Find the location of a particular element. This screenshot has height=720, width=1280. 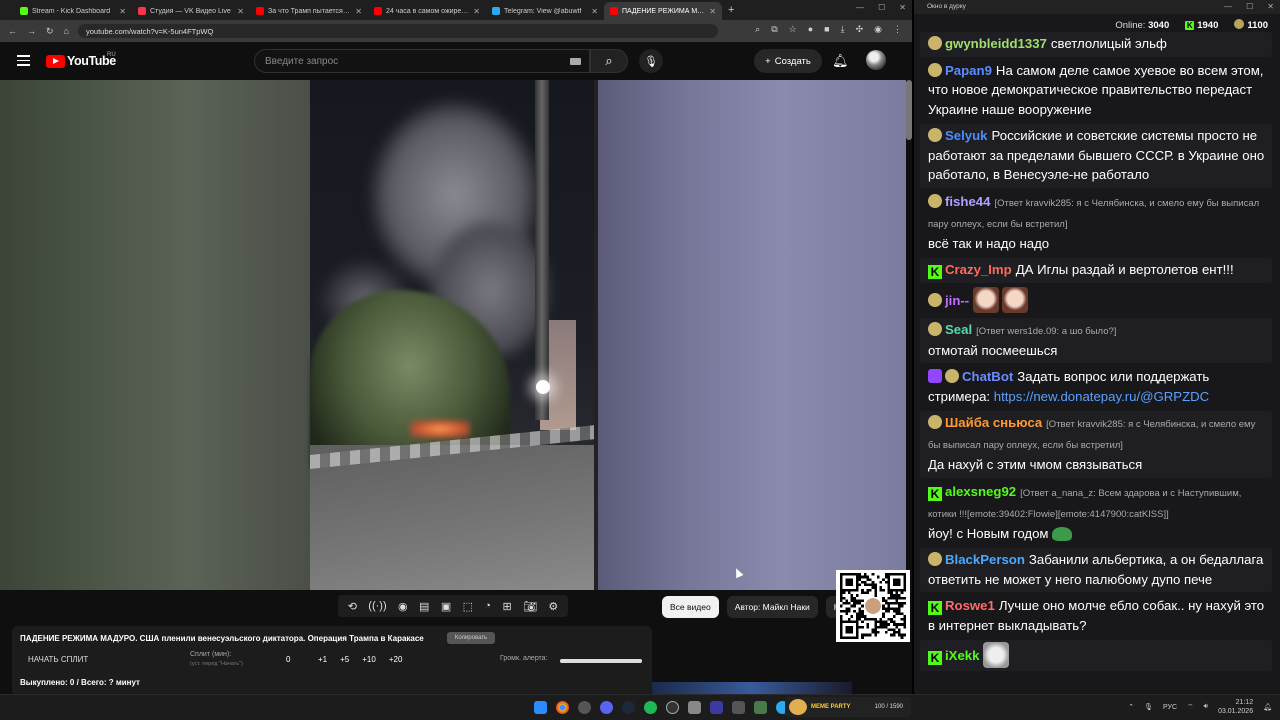

alert-volume-slider is located at coordinates (601, 661).